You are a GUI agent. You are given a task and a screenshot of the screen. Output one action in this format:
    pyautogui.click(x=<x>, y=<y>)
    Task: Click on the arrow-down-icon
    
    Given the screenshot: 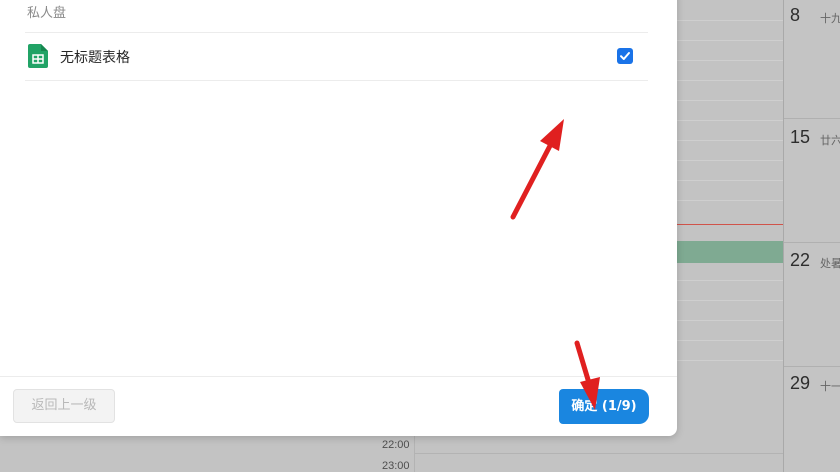 What is the action you would take?
    pyautogui.click(x=587, y=375)
    